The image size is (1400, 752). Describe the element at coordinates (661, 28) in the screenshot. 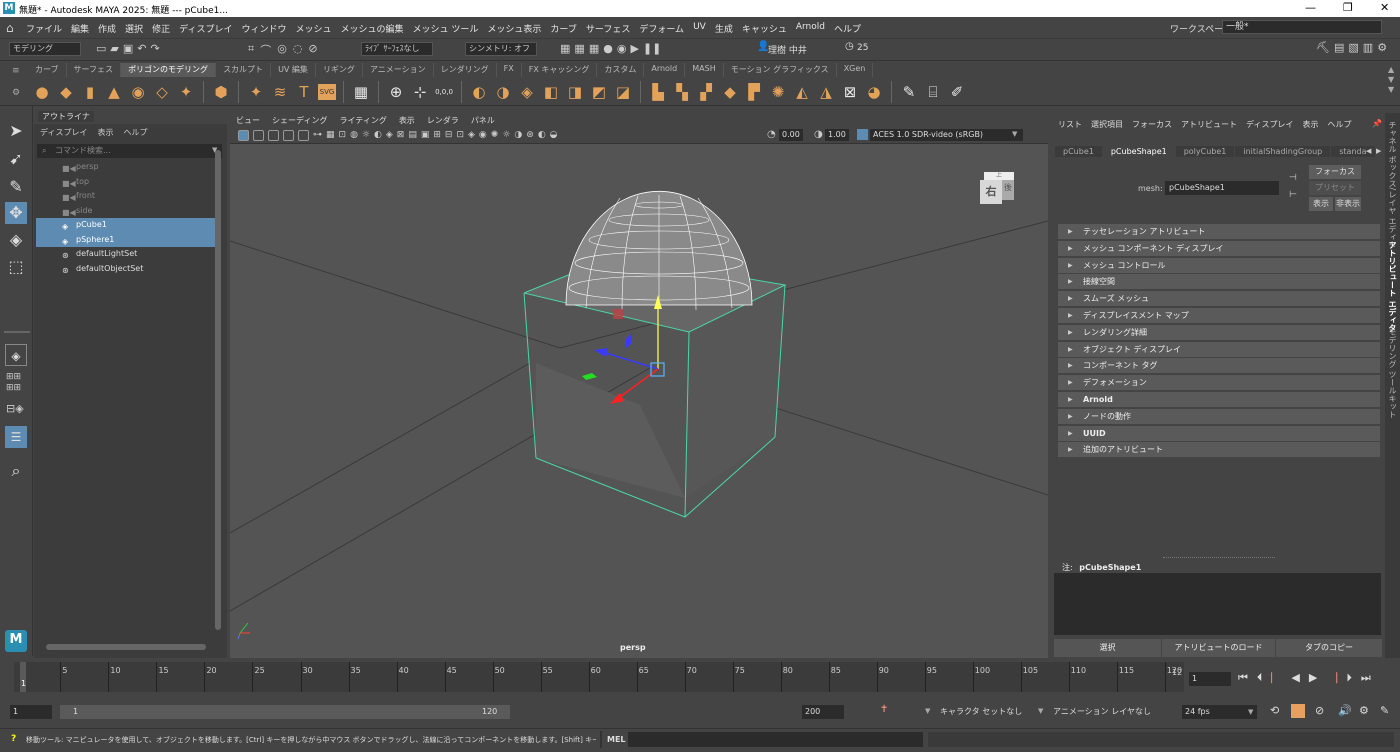

I see `menu-item: デフォーム` at that location.